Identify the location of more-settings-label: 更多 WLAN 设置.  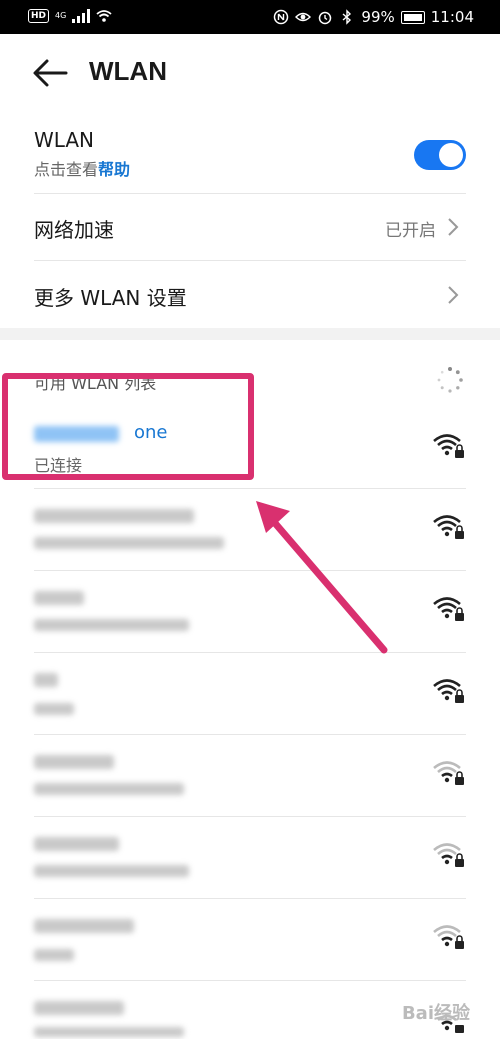
(110, 298).